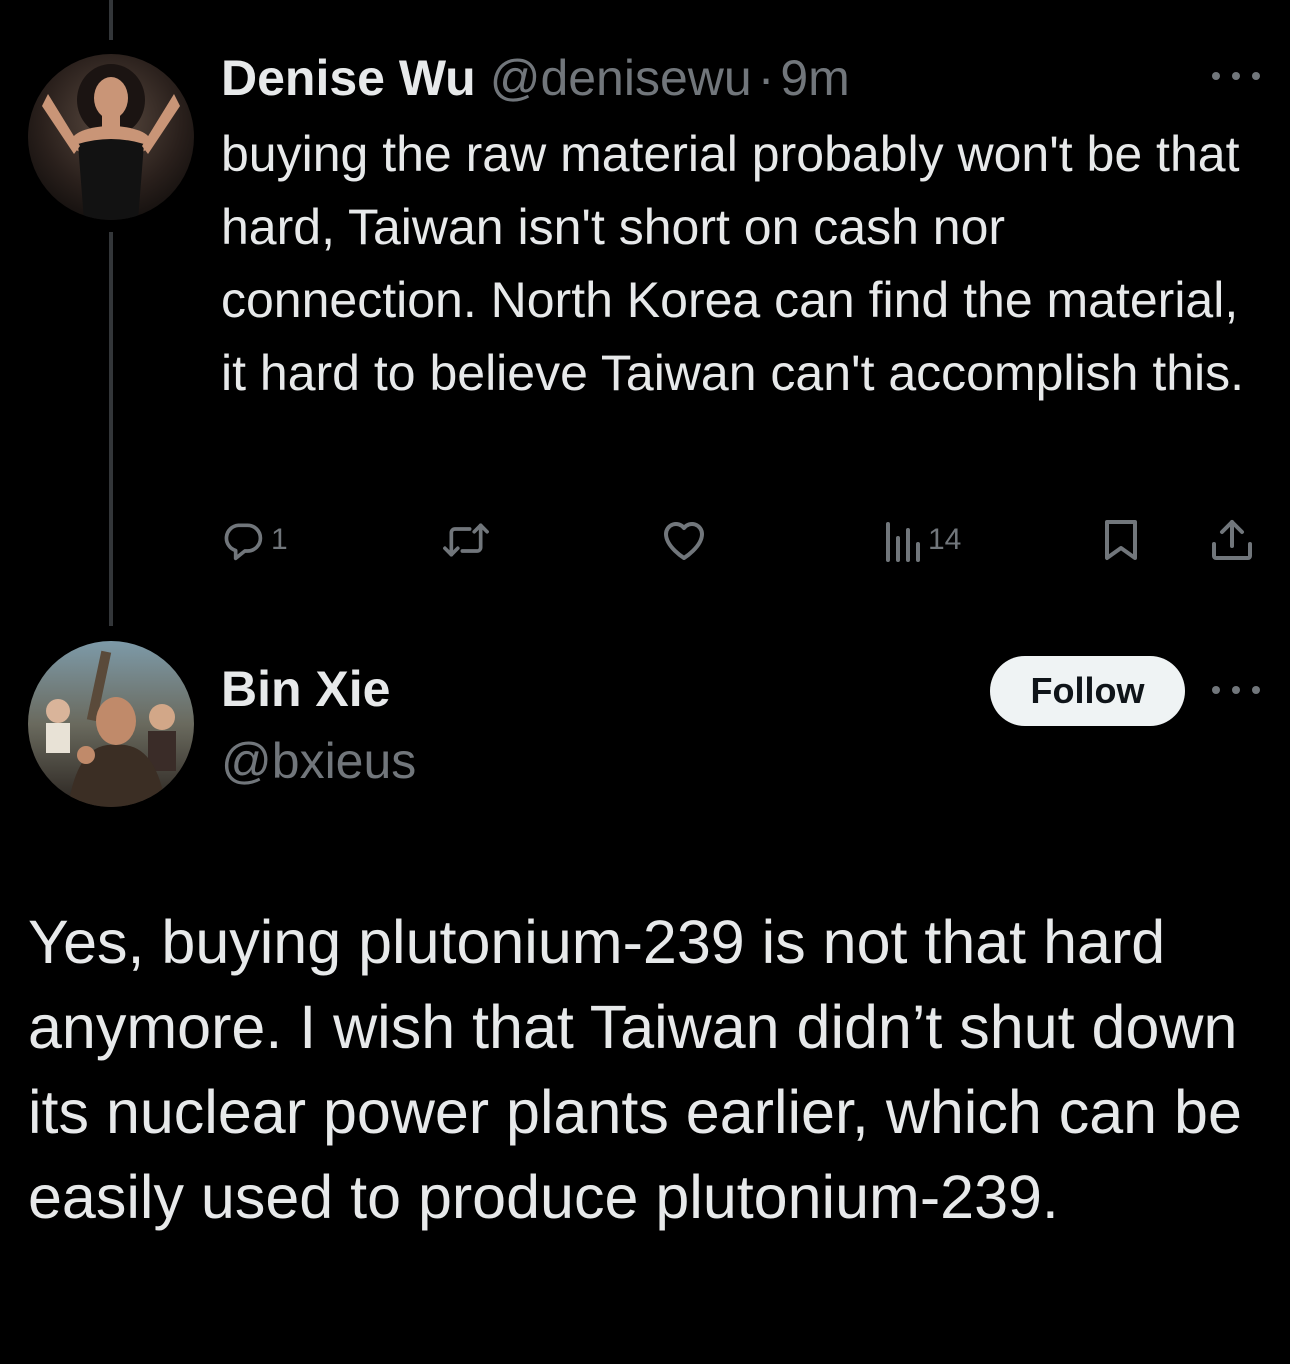 This screenshot has width=1290, height=1364. Describe the element at coordinates (111, 20) in the screenshot. I see `thread-line-top` at that location.